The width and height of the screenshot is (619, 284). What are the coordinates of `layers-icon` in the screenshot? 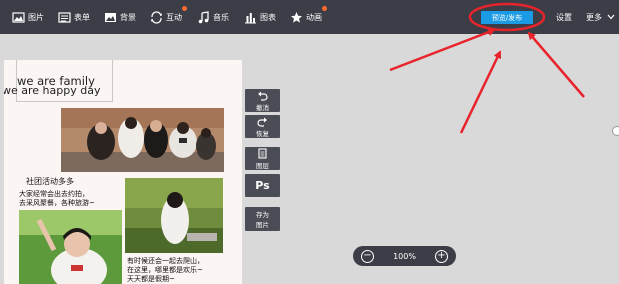 It's located at (262, 153).